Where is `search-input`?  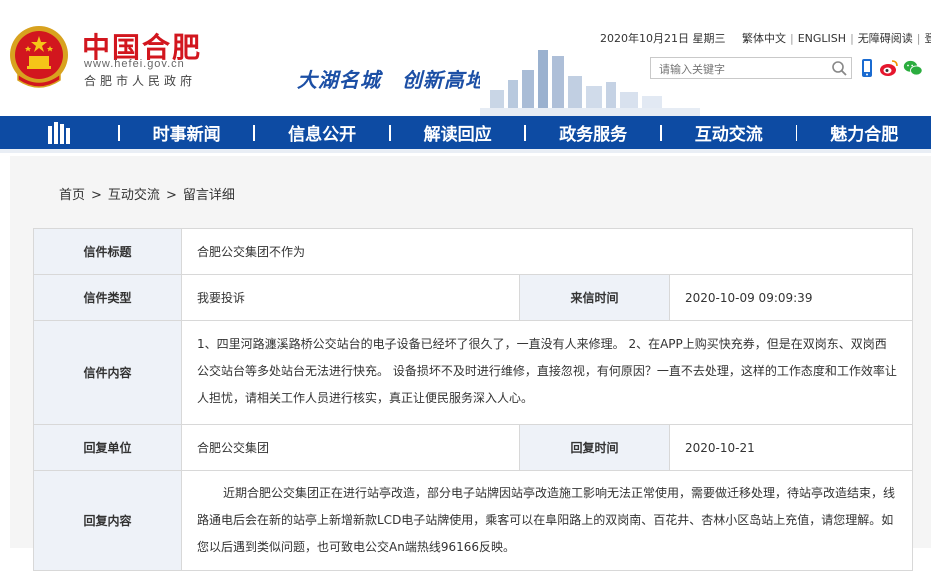 search-input is located at coordinates (738, 70).